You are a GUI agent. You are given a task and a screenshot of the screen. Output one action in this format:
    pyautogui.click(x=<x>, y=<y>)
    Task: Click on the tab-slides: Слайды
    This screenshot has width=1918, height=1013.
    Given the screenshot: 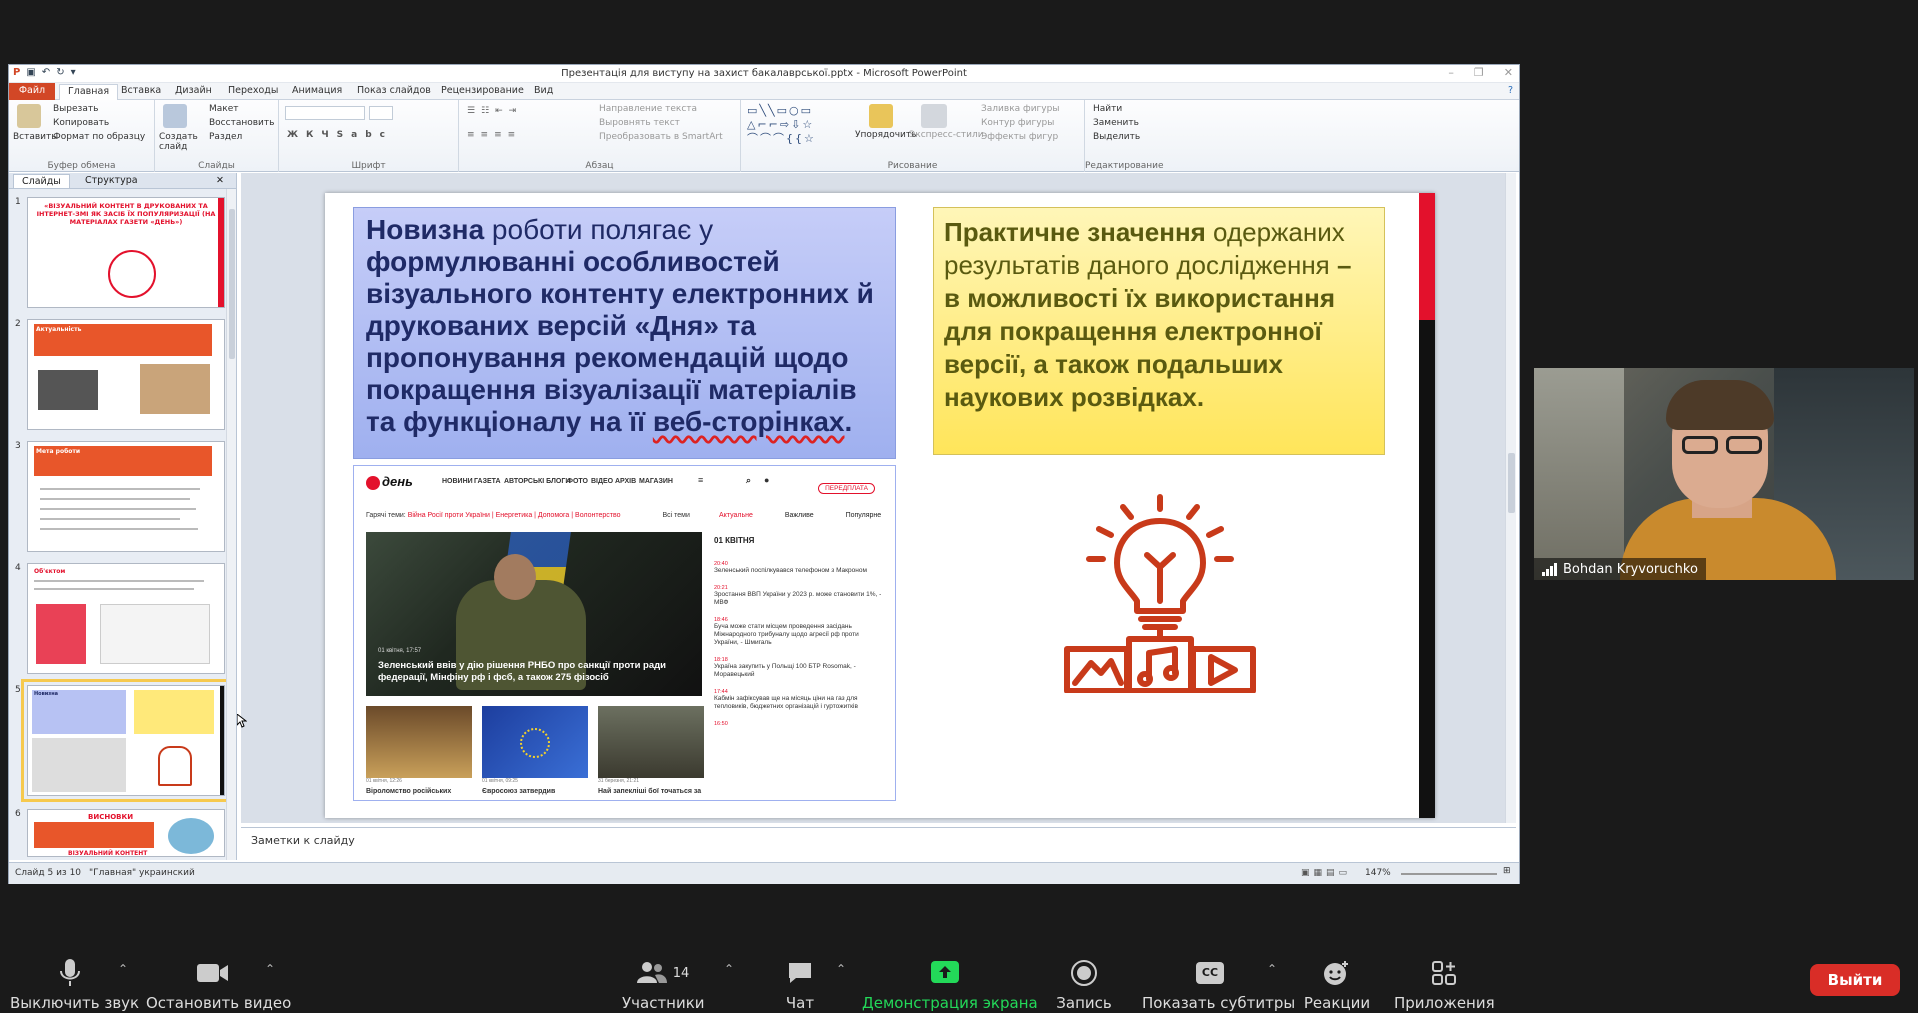 What is the action you would take?
    pyautogui.click(x=41, y=181)
    